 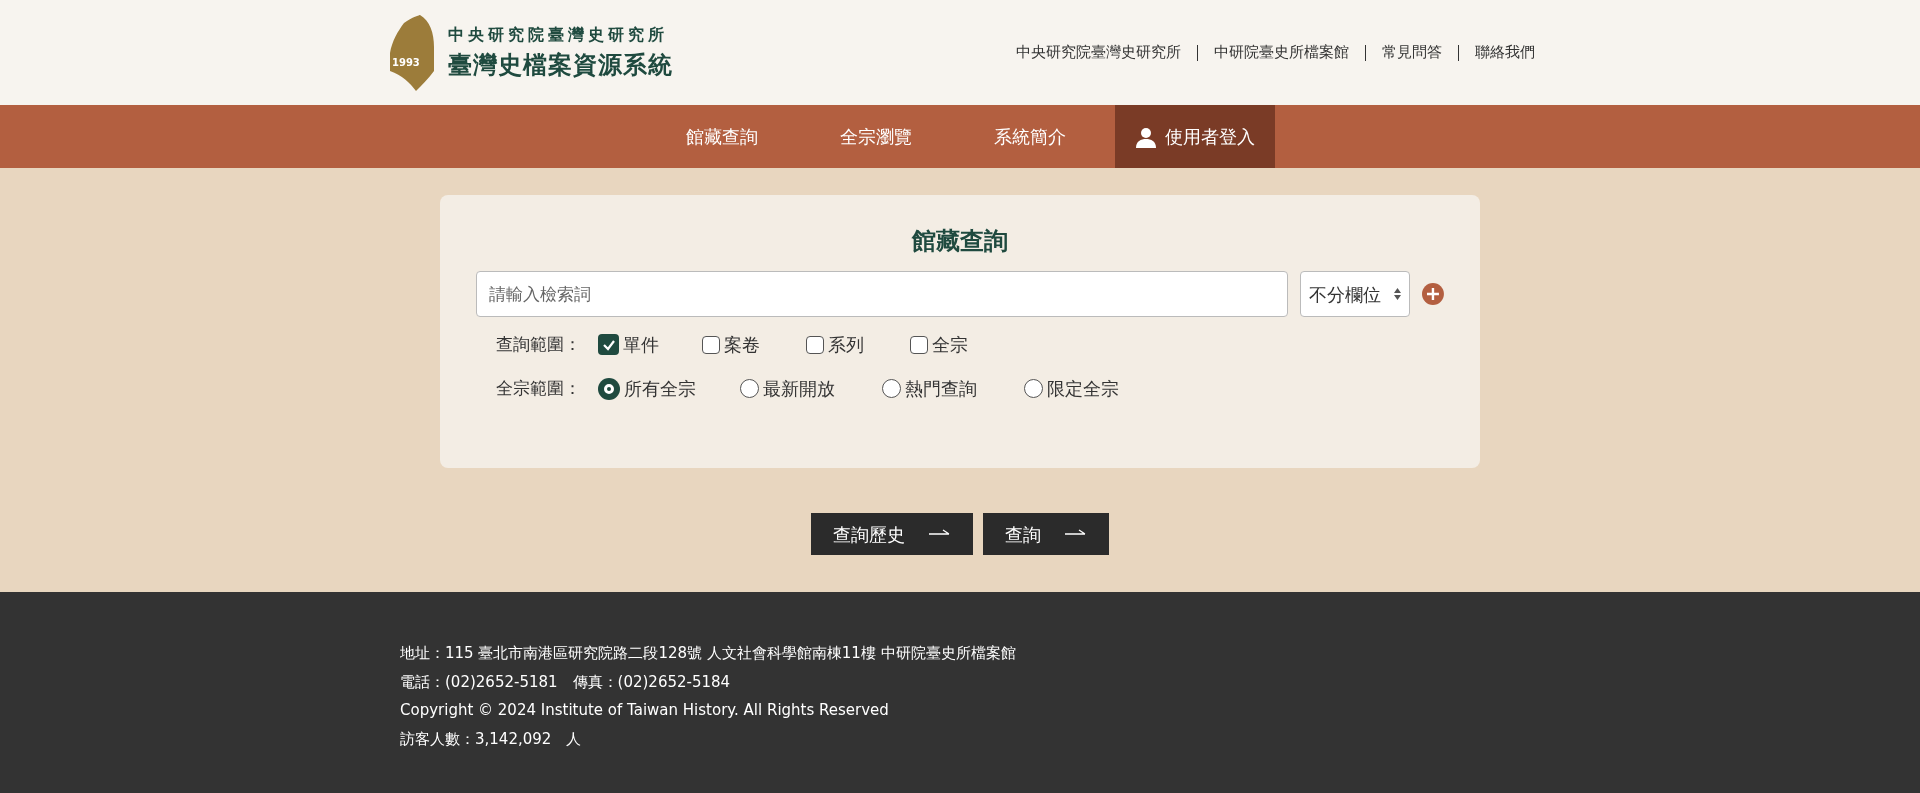 What do you see at coordinates (491, 739) in the screenshot?
I see `footer-text: 訪客人數：3,142,092 人` at bounding box center [491, 739].